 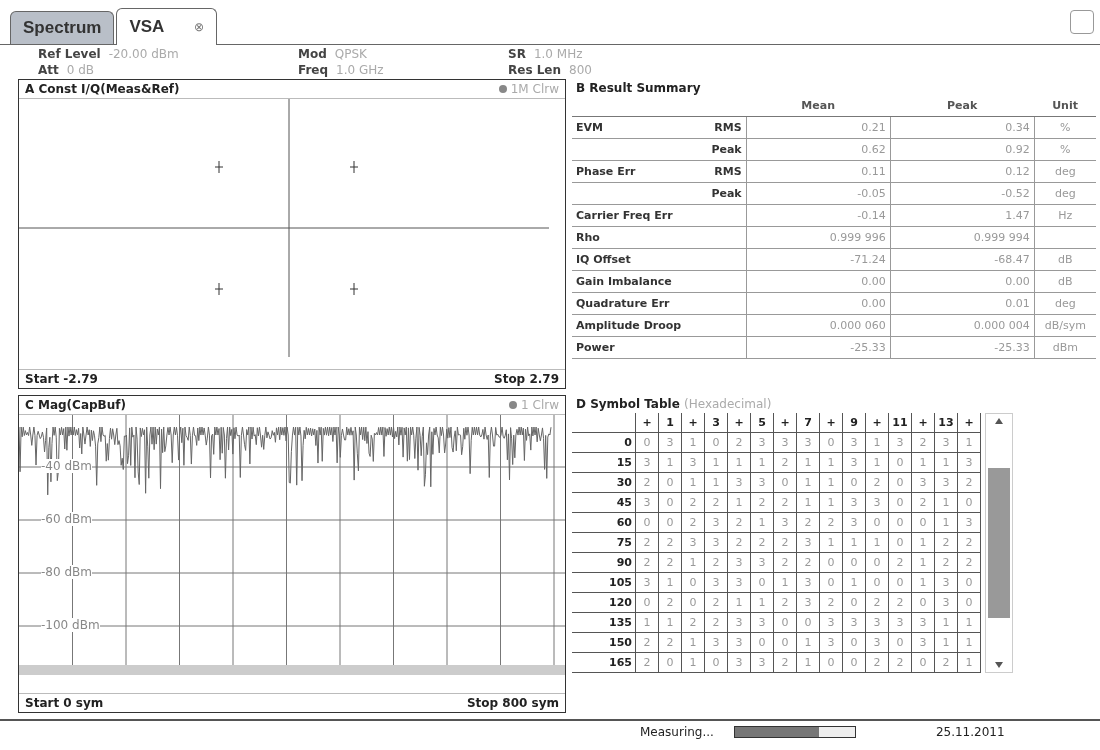 What do you see at coordinates (604, 602) in the screenshot?
I see `row-label: 120` at bounding box center [604, 602].